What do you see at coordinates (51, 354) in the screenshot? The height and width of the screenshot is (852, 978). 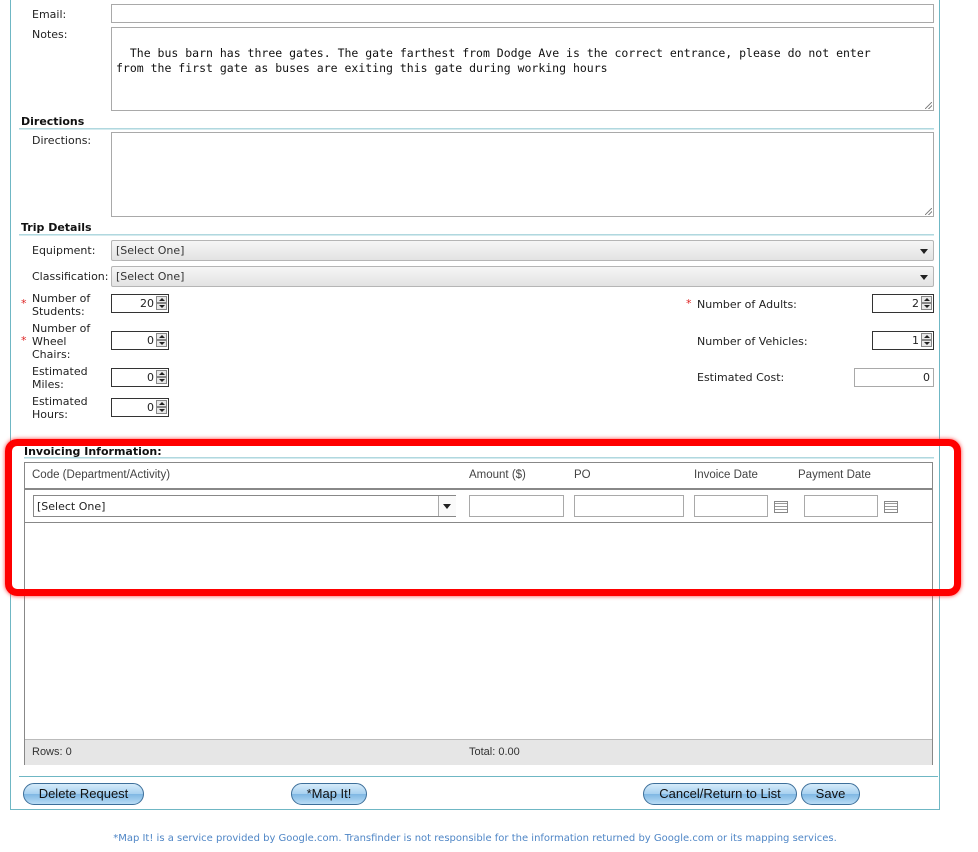 I see `wheelchairs-label-line3: Chairs:` at bounding box center [51, 354].